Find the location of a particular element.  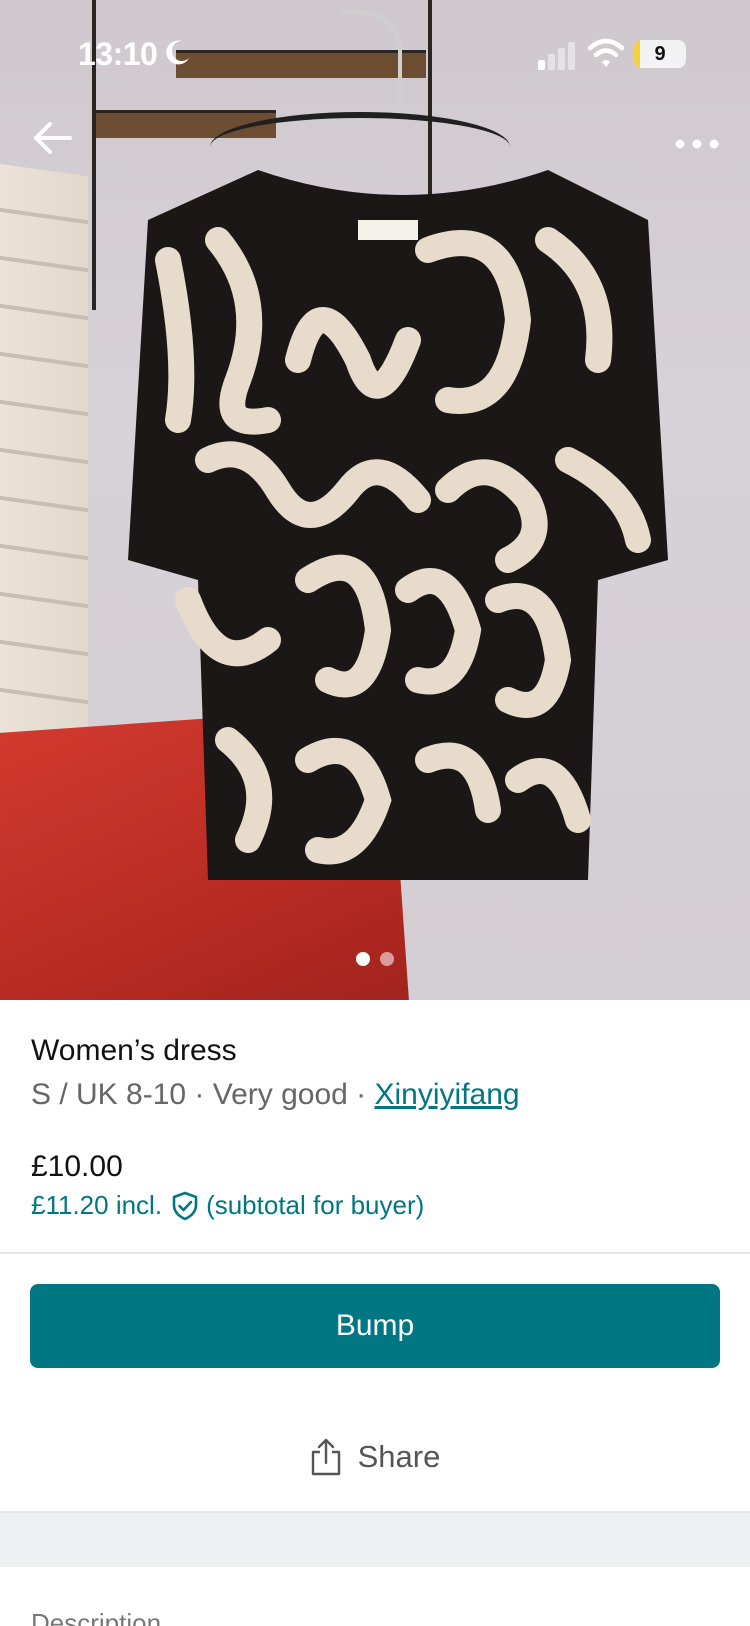

share-label: Share is located at coordinates (399, 1456).